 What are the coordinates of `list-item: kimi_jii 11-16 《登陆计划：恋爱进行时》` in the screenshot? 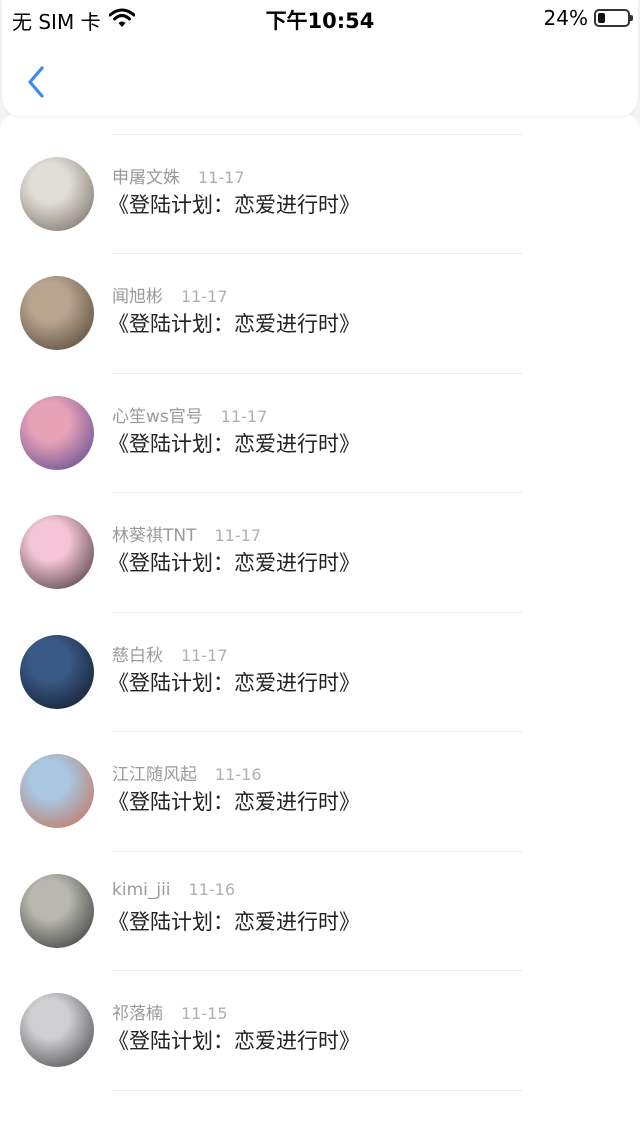 It's located at (320, 911).